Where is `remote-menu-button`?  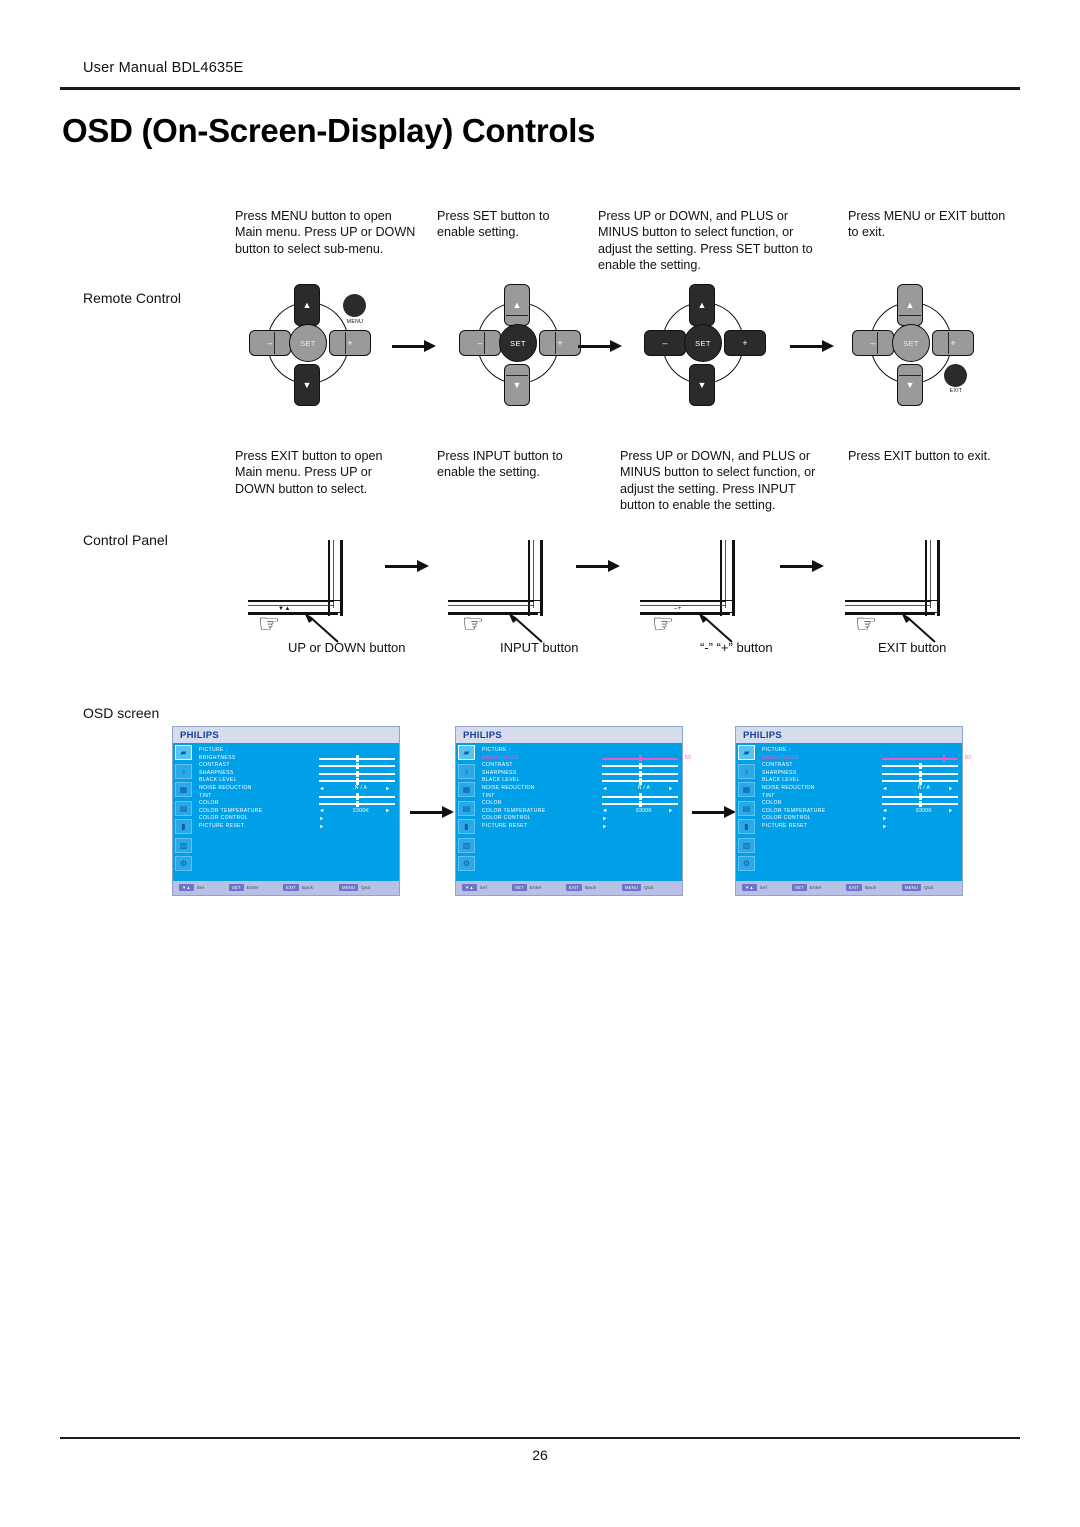 remote-menu-button is located at coordinates (354, 305).